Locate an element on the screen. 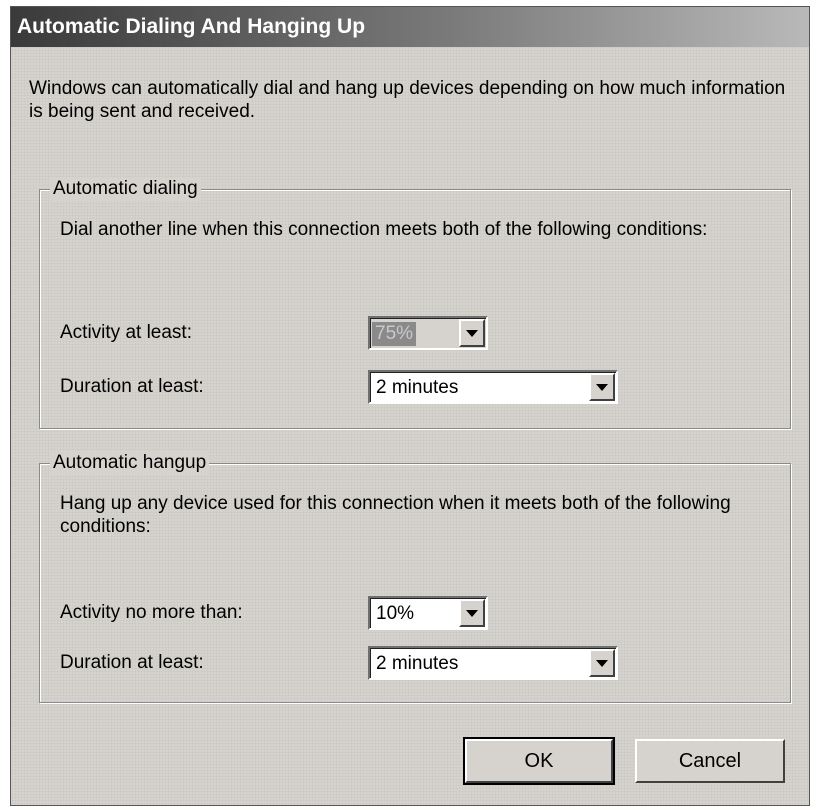 The width and height of the screenshot is (813, 809). dial-duration-label: Duration at least: is located at coordinates (132, 386).